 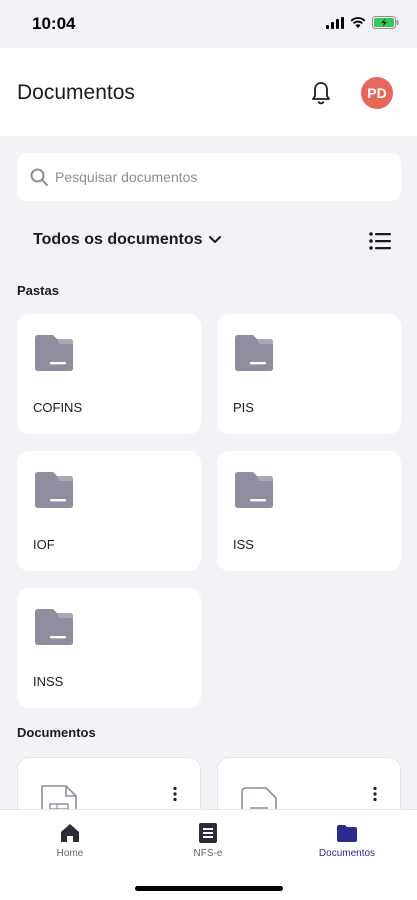 What do you see at coordinates (309, 511) in the screenshot?
I see `folder-card-iss: ISS` at bounding box center [309, 511].